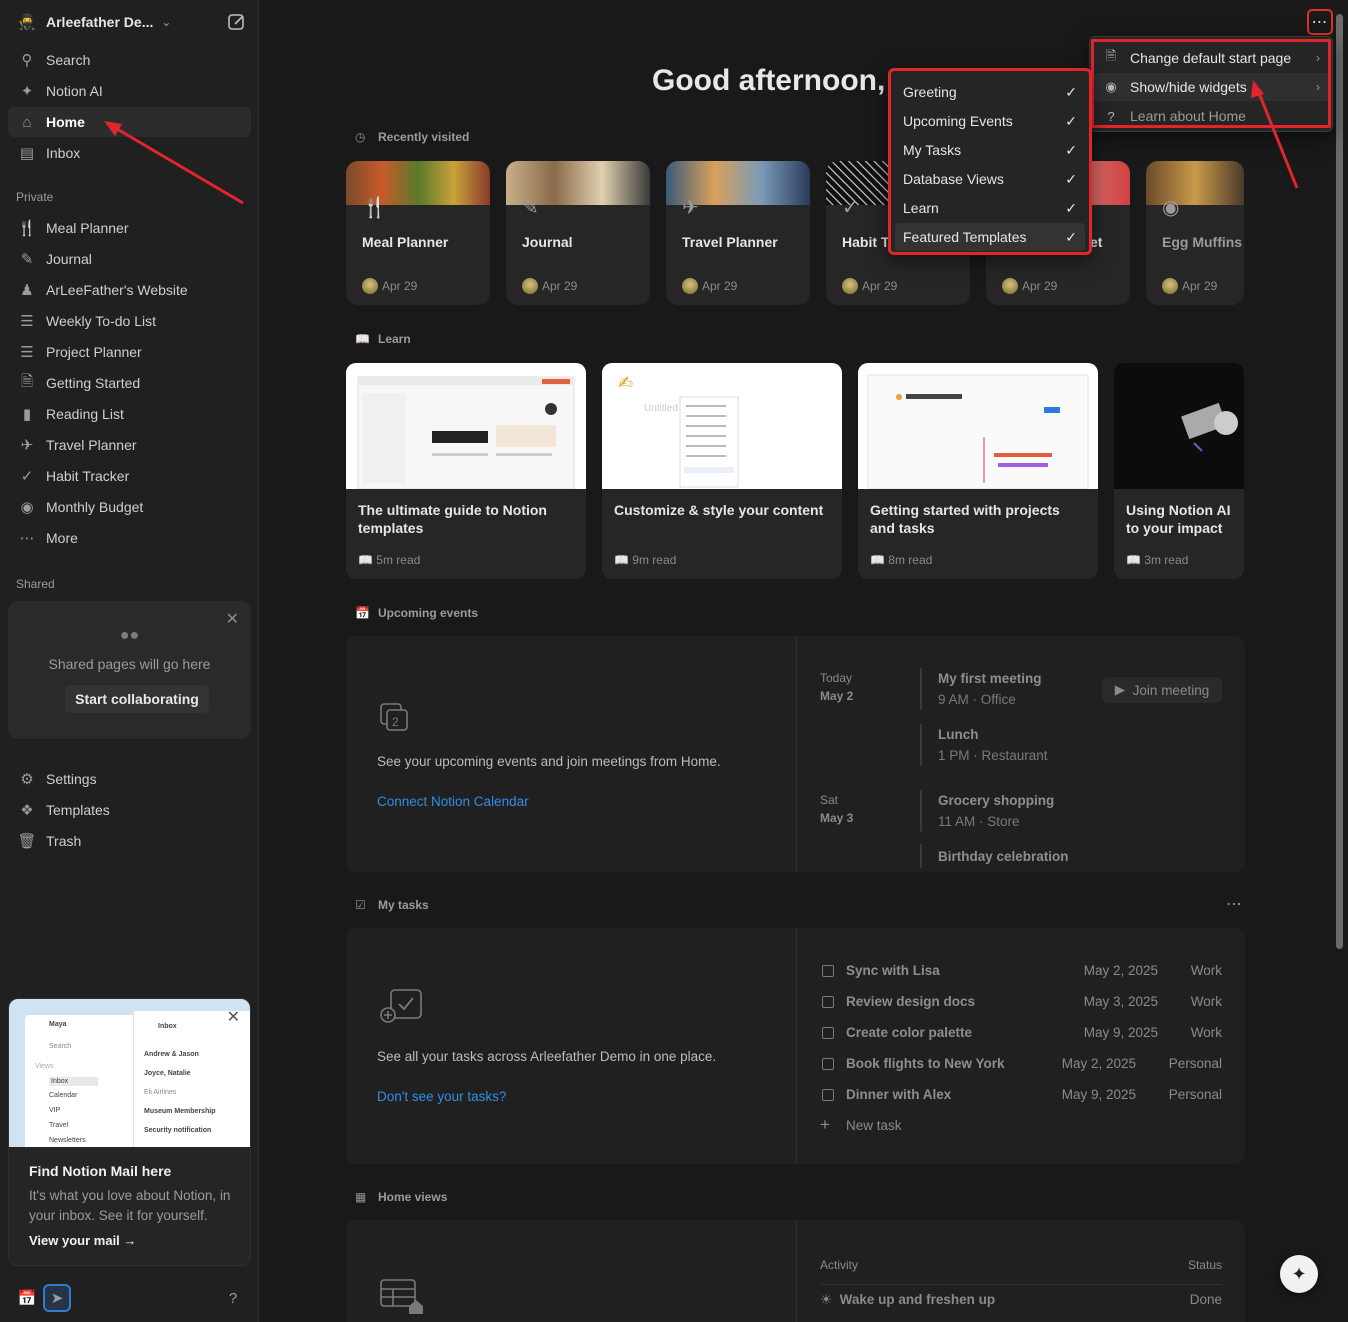 This screenshot has width=1348, height=1322. What do you see at coordinates (1234, 904) in the screenshot?
I see `tasks-more-icon: ⋯` at bounding box center [1234, 904].